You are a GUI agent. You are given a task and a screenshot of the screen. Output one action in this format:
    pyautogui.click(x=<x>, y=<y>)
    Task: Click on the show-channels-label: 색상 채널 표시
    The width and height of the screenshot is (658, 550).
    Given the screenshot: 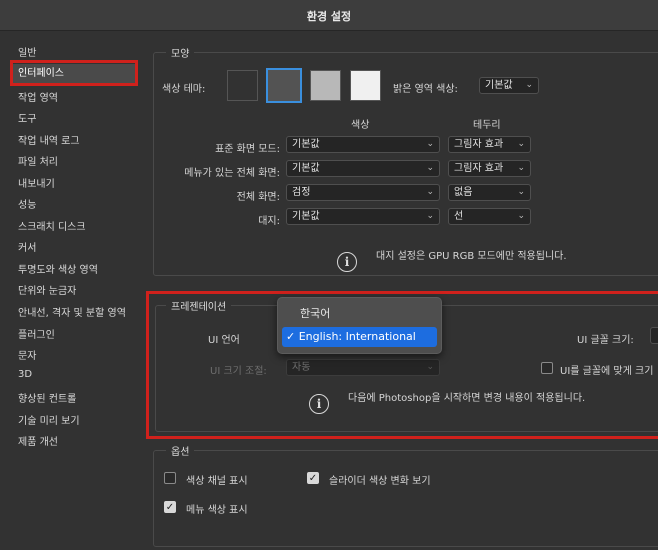 What is the action you would take?
    pyautogui.click(x=217, y=481)
    